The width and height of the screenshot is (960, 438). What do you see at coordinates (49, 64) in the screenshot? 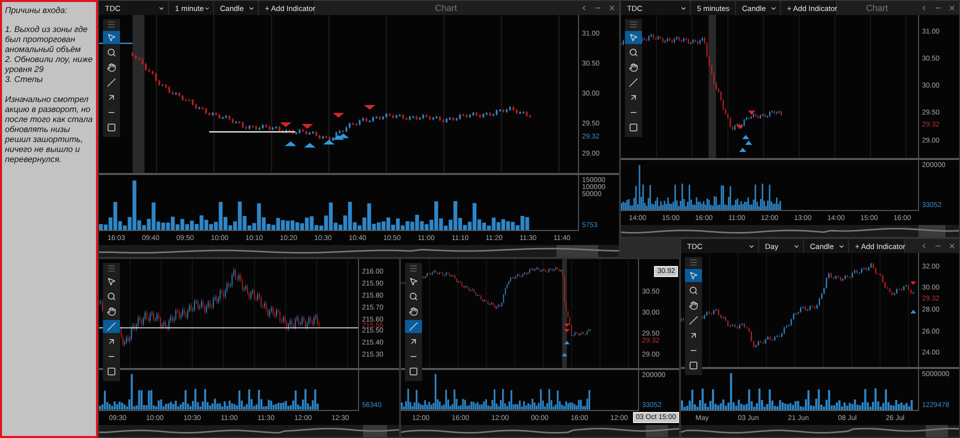
I see `reason-text: 2. Обновили лоу, ниже уровня 29` at bounding box center [49, 64].